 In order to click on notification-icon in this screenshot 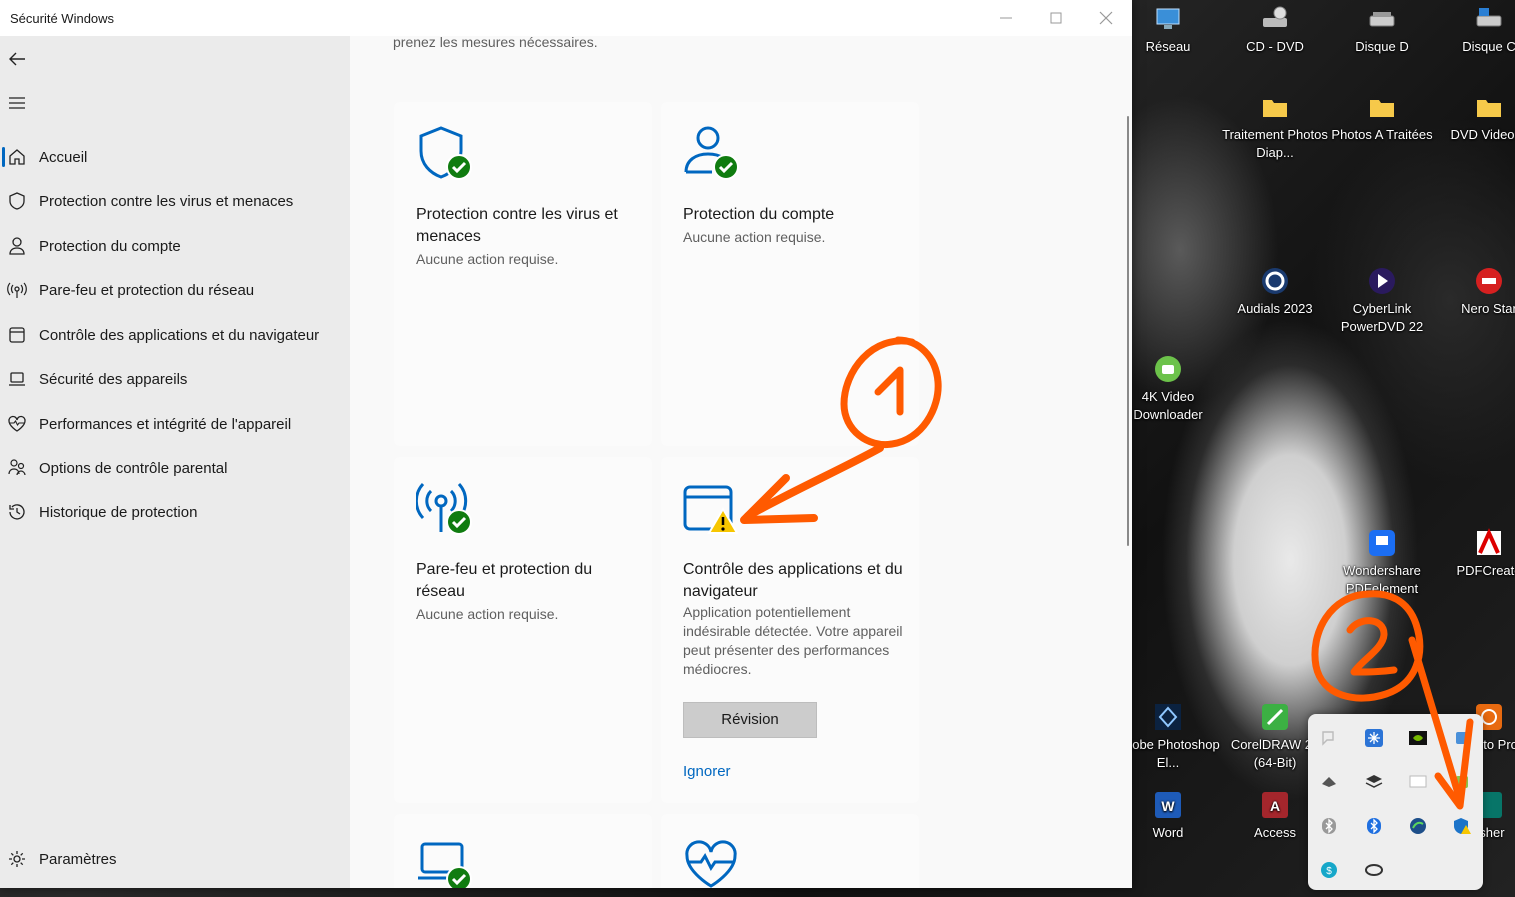, I will do `click(1329, 738)`.